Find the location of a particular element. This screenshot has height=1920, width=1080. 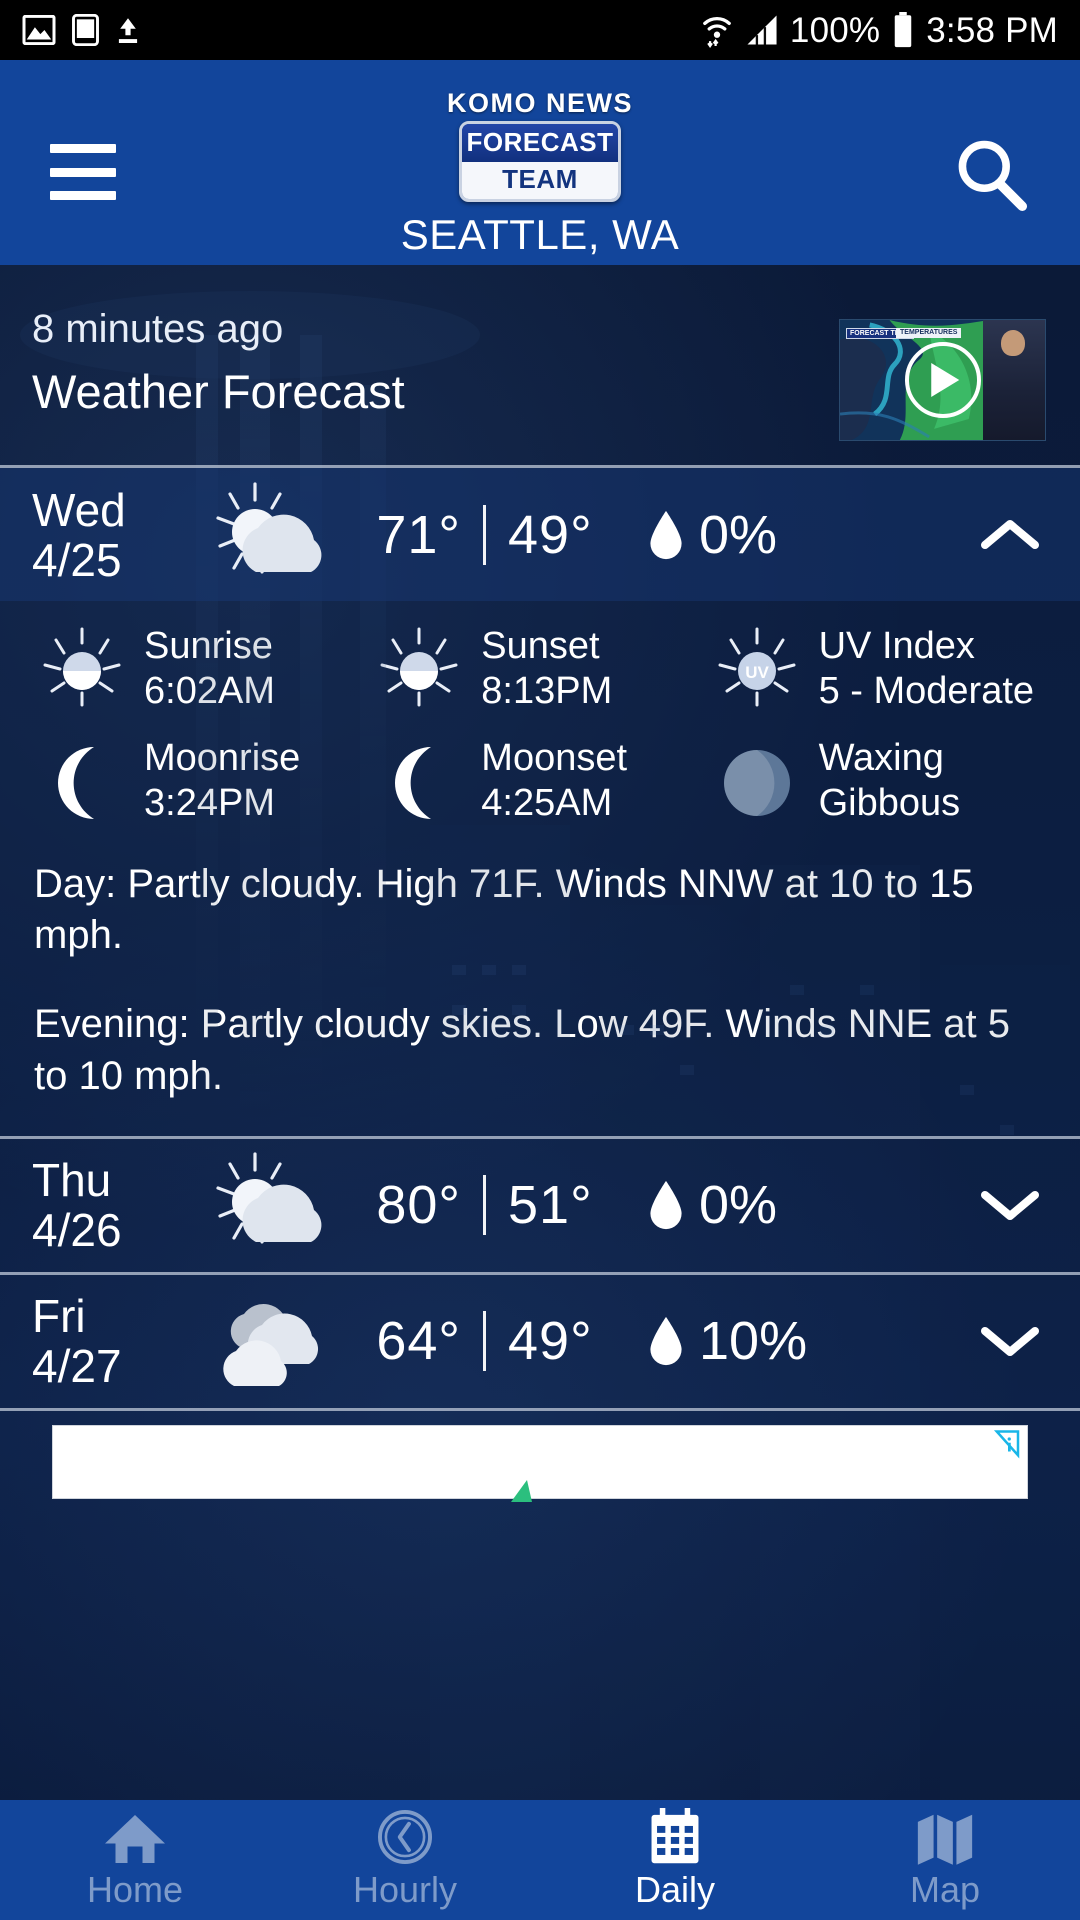

logo-komo-news: KOMO NEWS is located at coordinates (540, 103).